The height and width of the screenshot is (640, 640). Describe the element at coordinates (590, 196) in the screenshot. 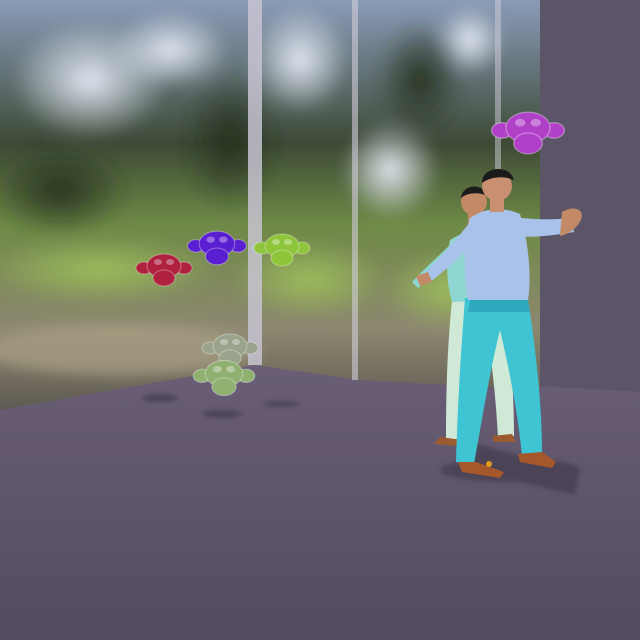

I see `right-wall` at that location.